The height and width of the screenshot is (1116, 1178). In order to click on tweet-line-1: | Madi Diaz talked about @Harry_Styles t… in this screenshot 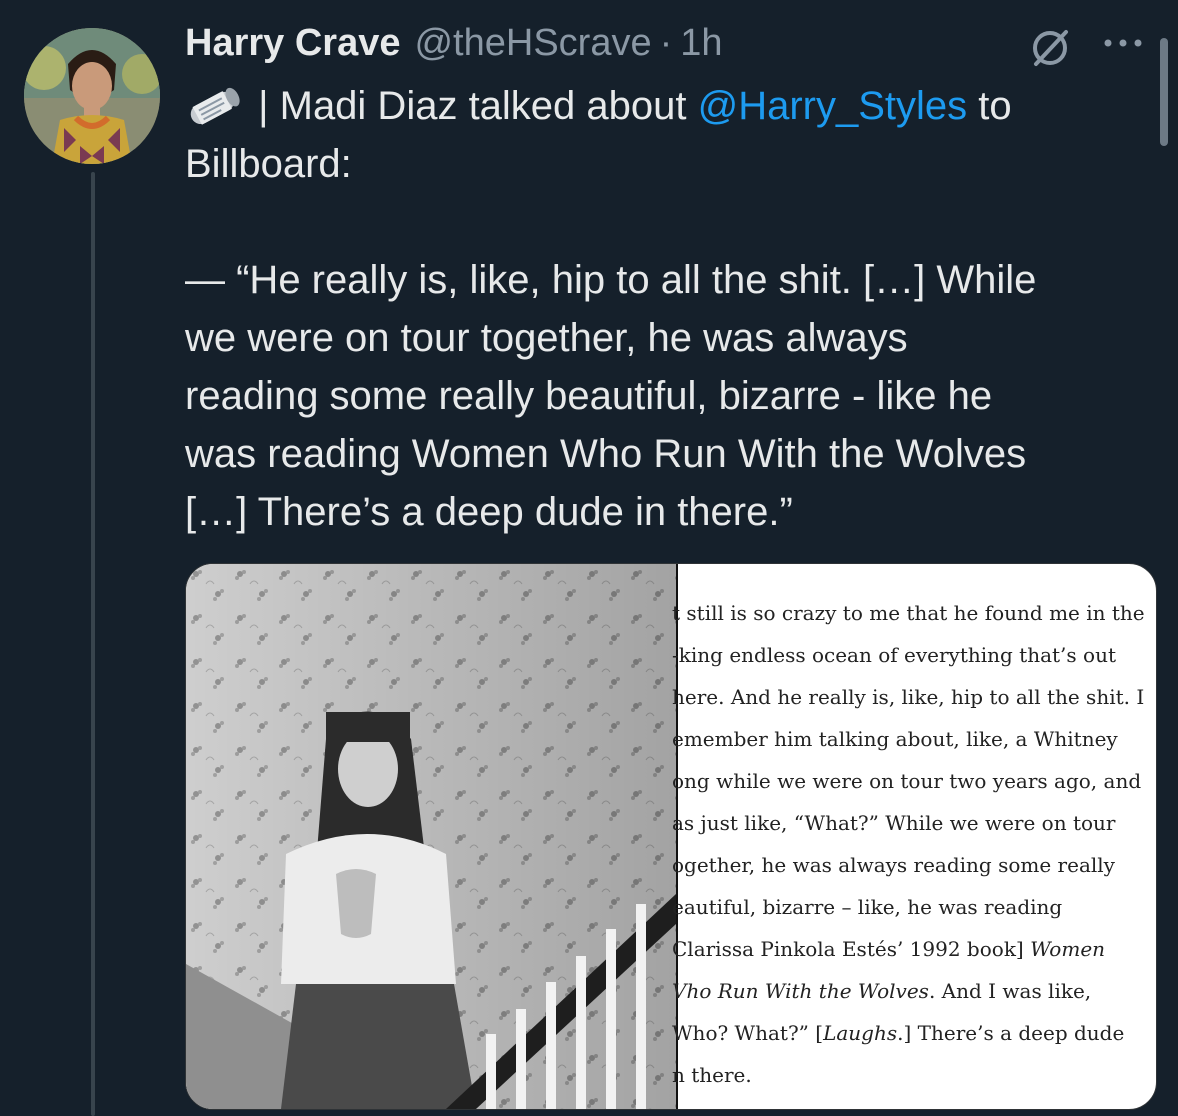, I will do `click(665, 106)`.